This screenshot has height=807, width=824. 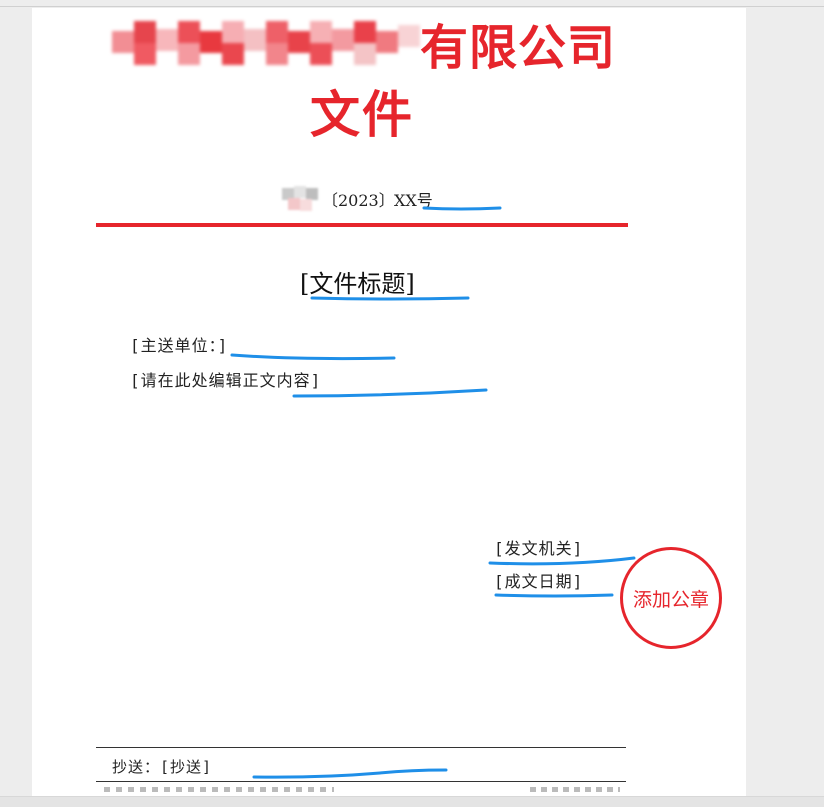 What do you see at coordinates (162, 766) in the screenshot?
I see `cc-field: 抄送：[抄送]` at bounding box center [162, 766].